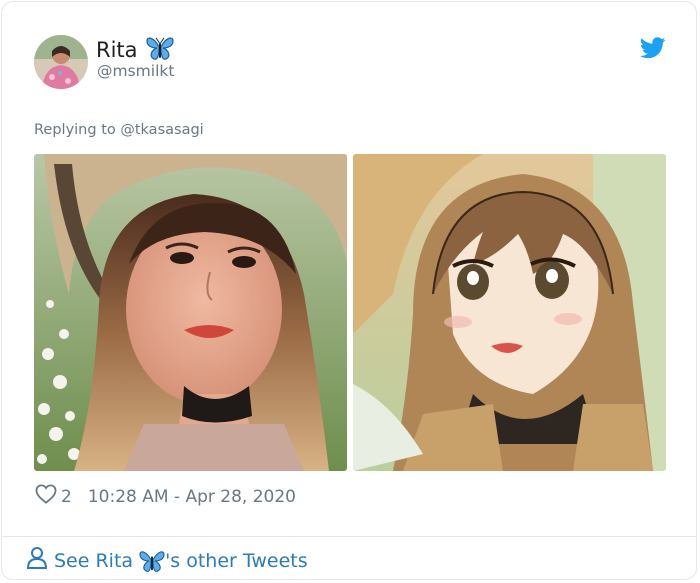 The height and width of the screenshot is (583, 700). Describe the element at coordinates (236, 560) in the screenshot. I see `see-suffix: 's other Tweets` at that location.